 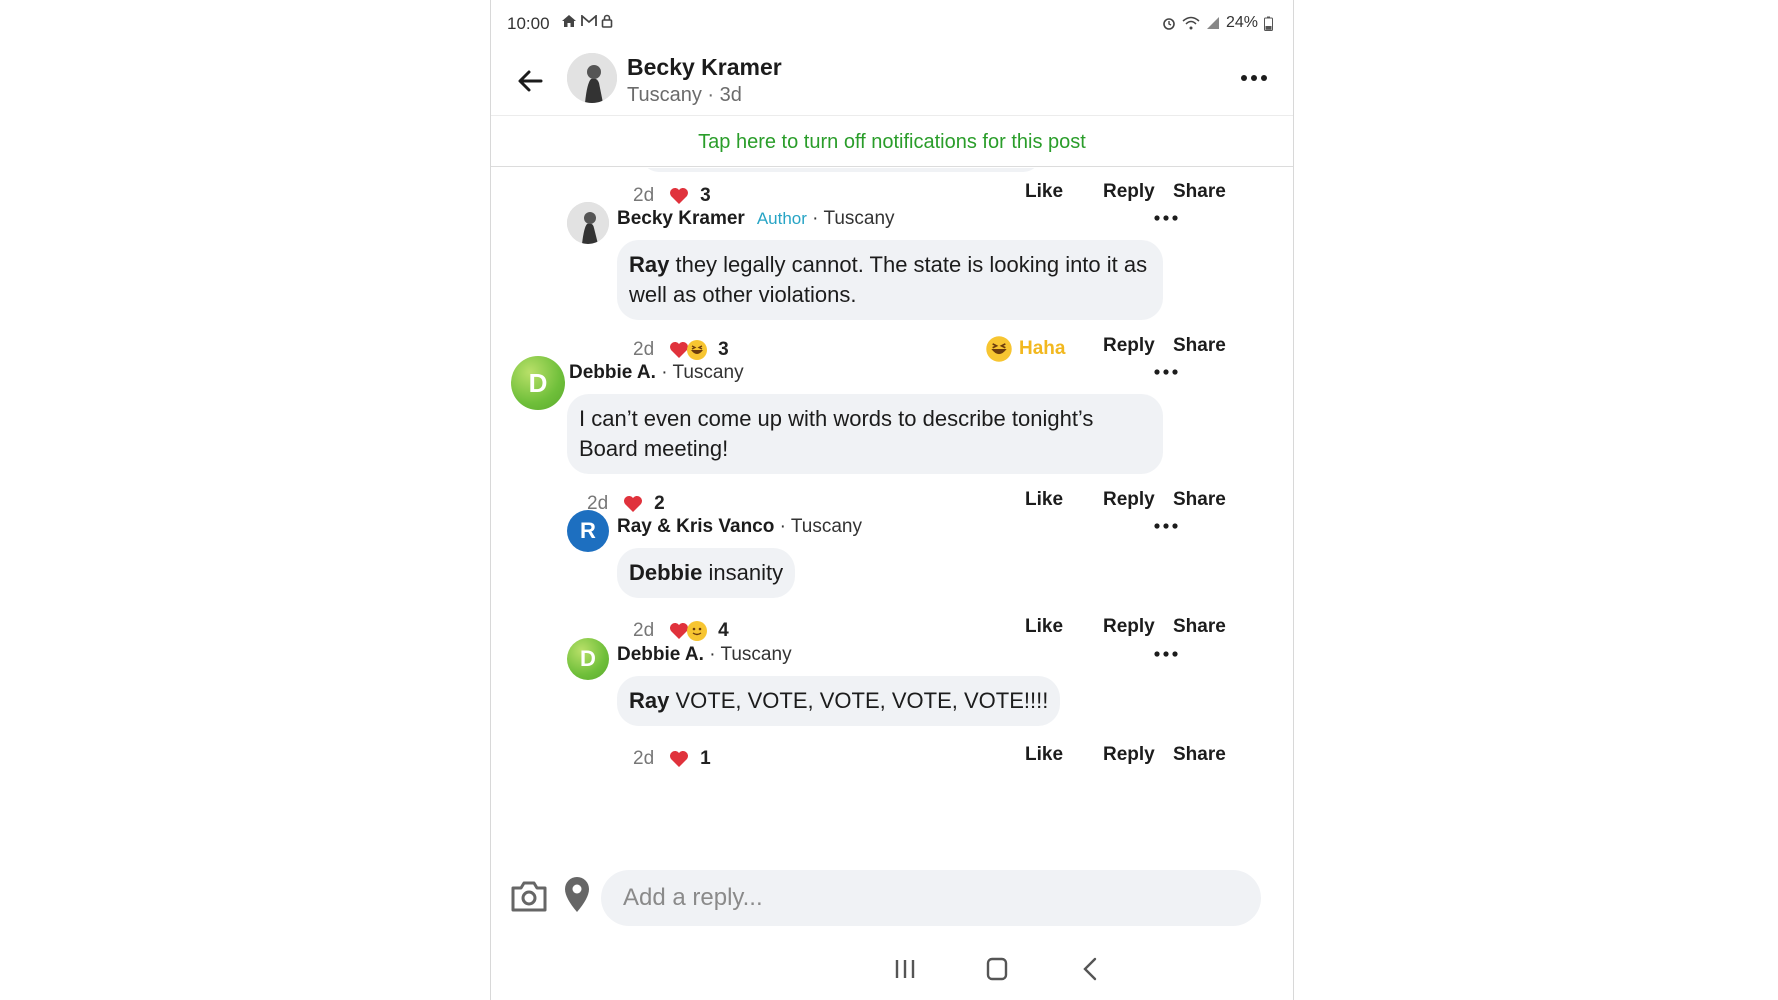 What do you see at coordinates (664, 95) in the screenshot?
I see `header-location: Tuscany` at bounding box center [664, 95].